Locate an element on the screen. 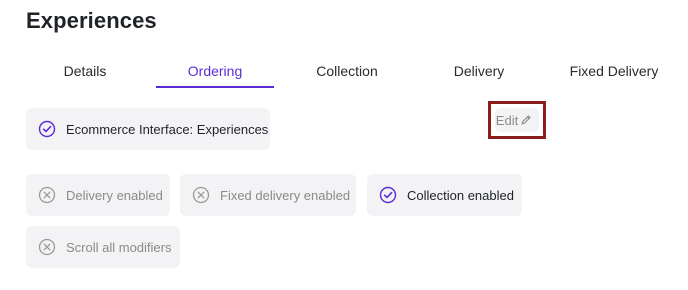 This screenshot has height=290, width=688. edit-button-label: Edit is located at coordinates (507, 120).